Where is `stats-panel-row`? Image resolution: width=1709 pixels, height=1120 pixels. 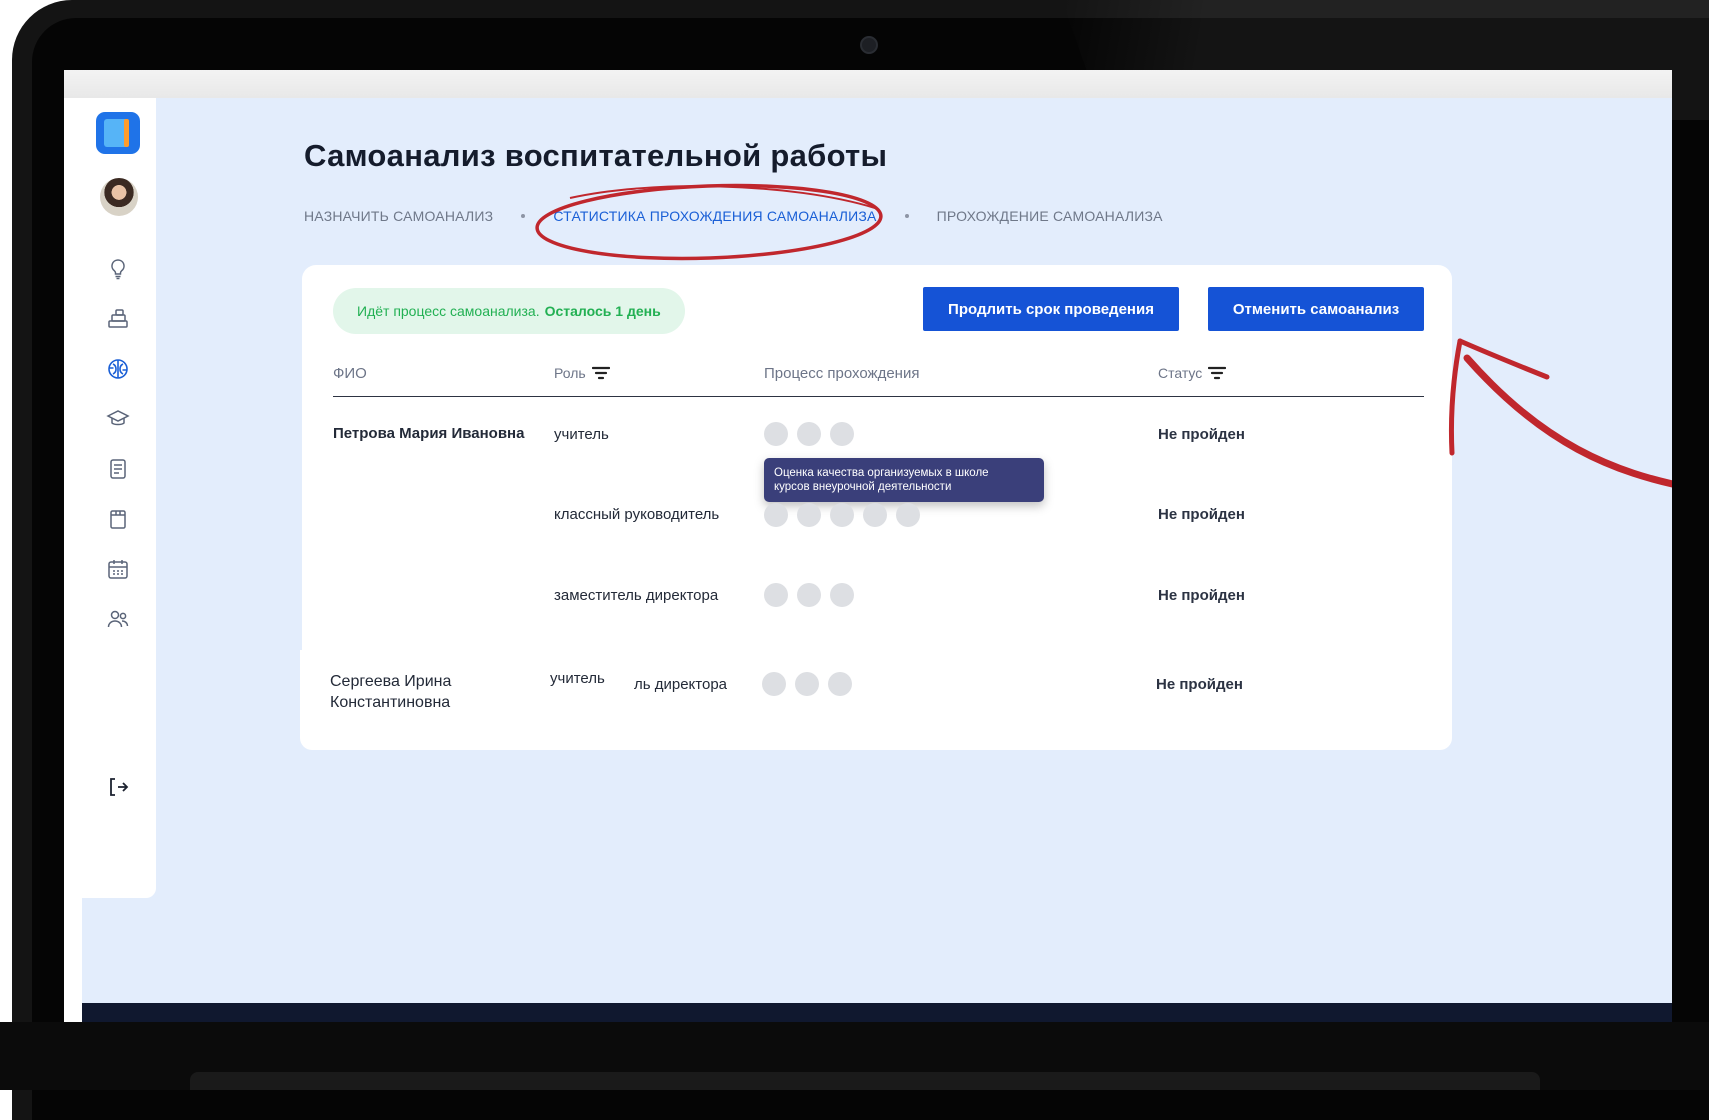
stats-panel-row is located at coordinates (876, 700).